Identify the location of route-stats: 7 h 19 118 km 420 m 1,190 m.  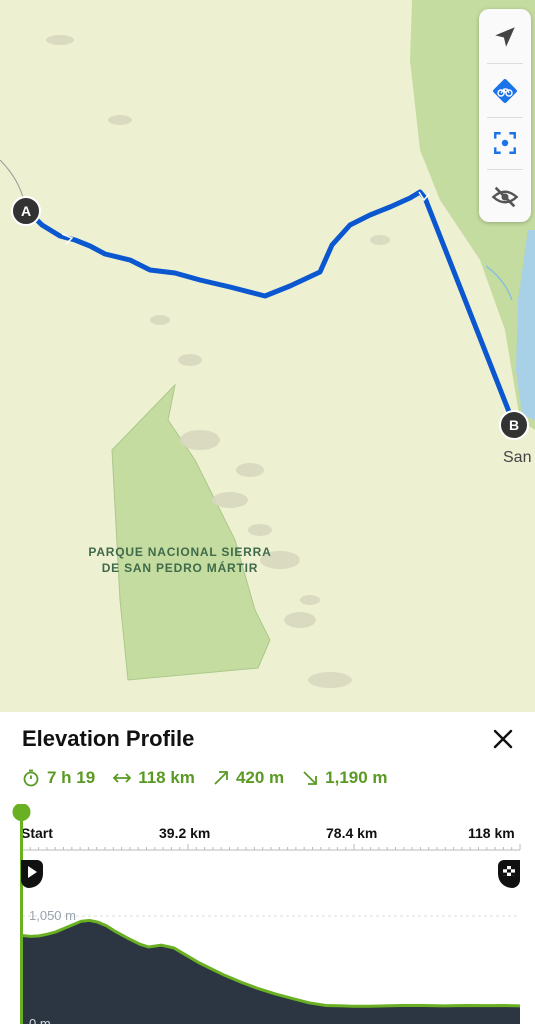
(214, 778).